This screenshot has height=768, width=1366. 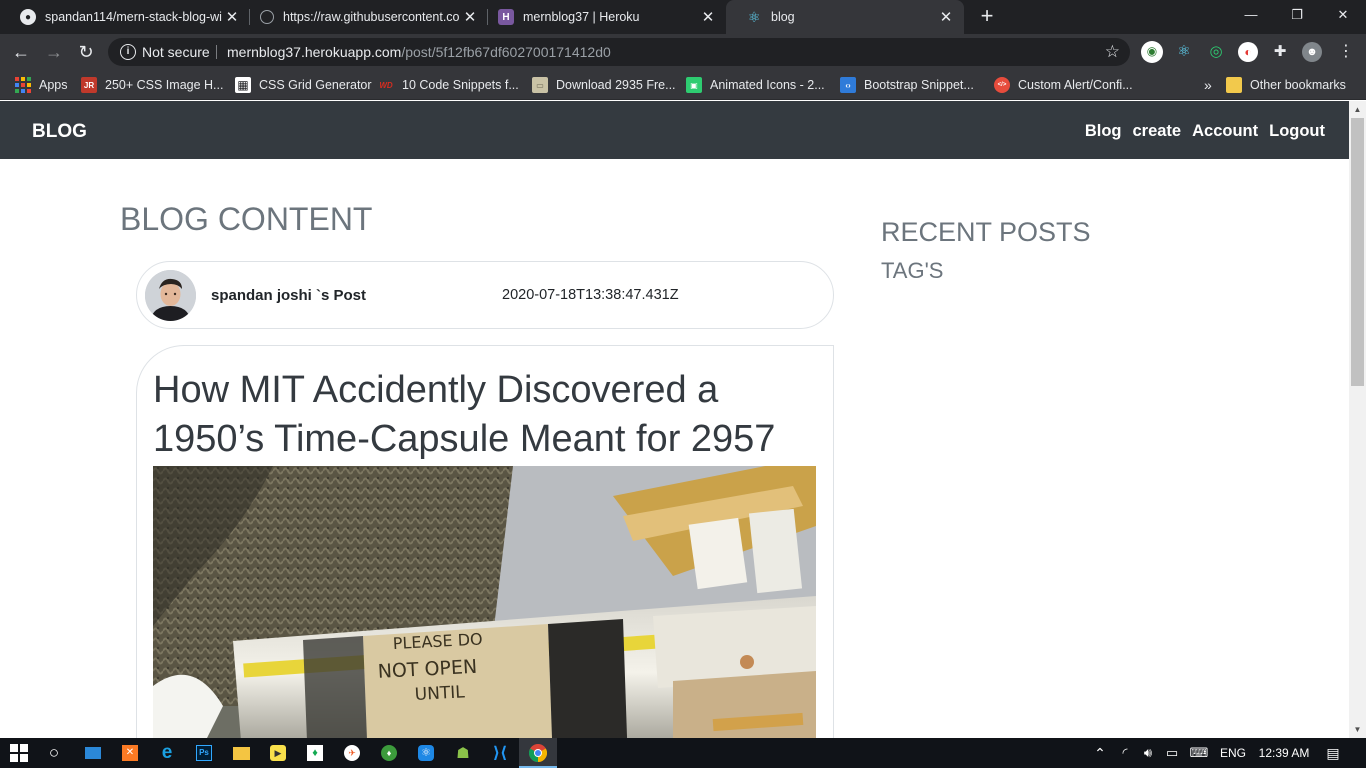 I want to click on apps-grid-icon, so click(x=23, y=85).